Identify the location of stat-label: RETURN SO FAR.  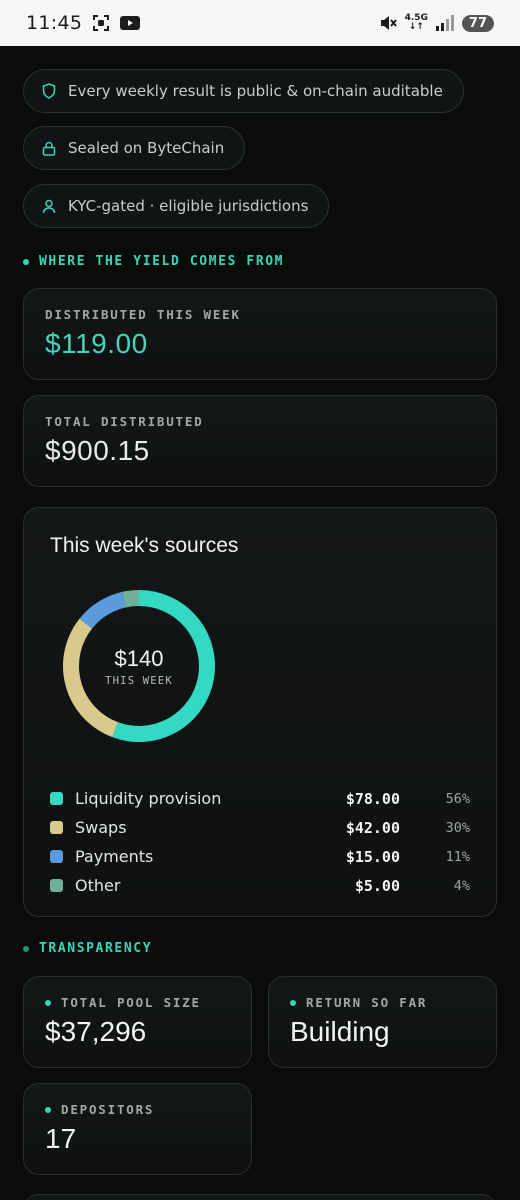
(382, 1002).